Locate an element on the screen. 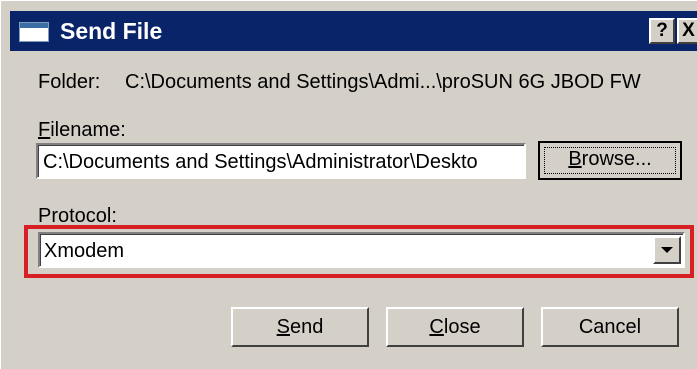 This screenshot has height=369, width=697. window-title: Send File is located at coordinates (111, 31).